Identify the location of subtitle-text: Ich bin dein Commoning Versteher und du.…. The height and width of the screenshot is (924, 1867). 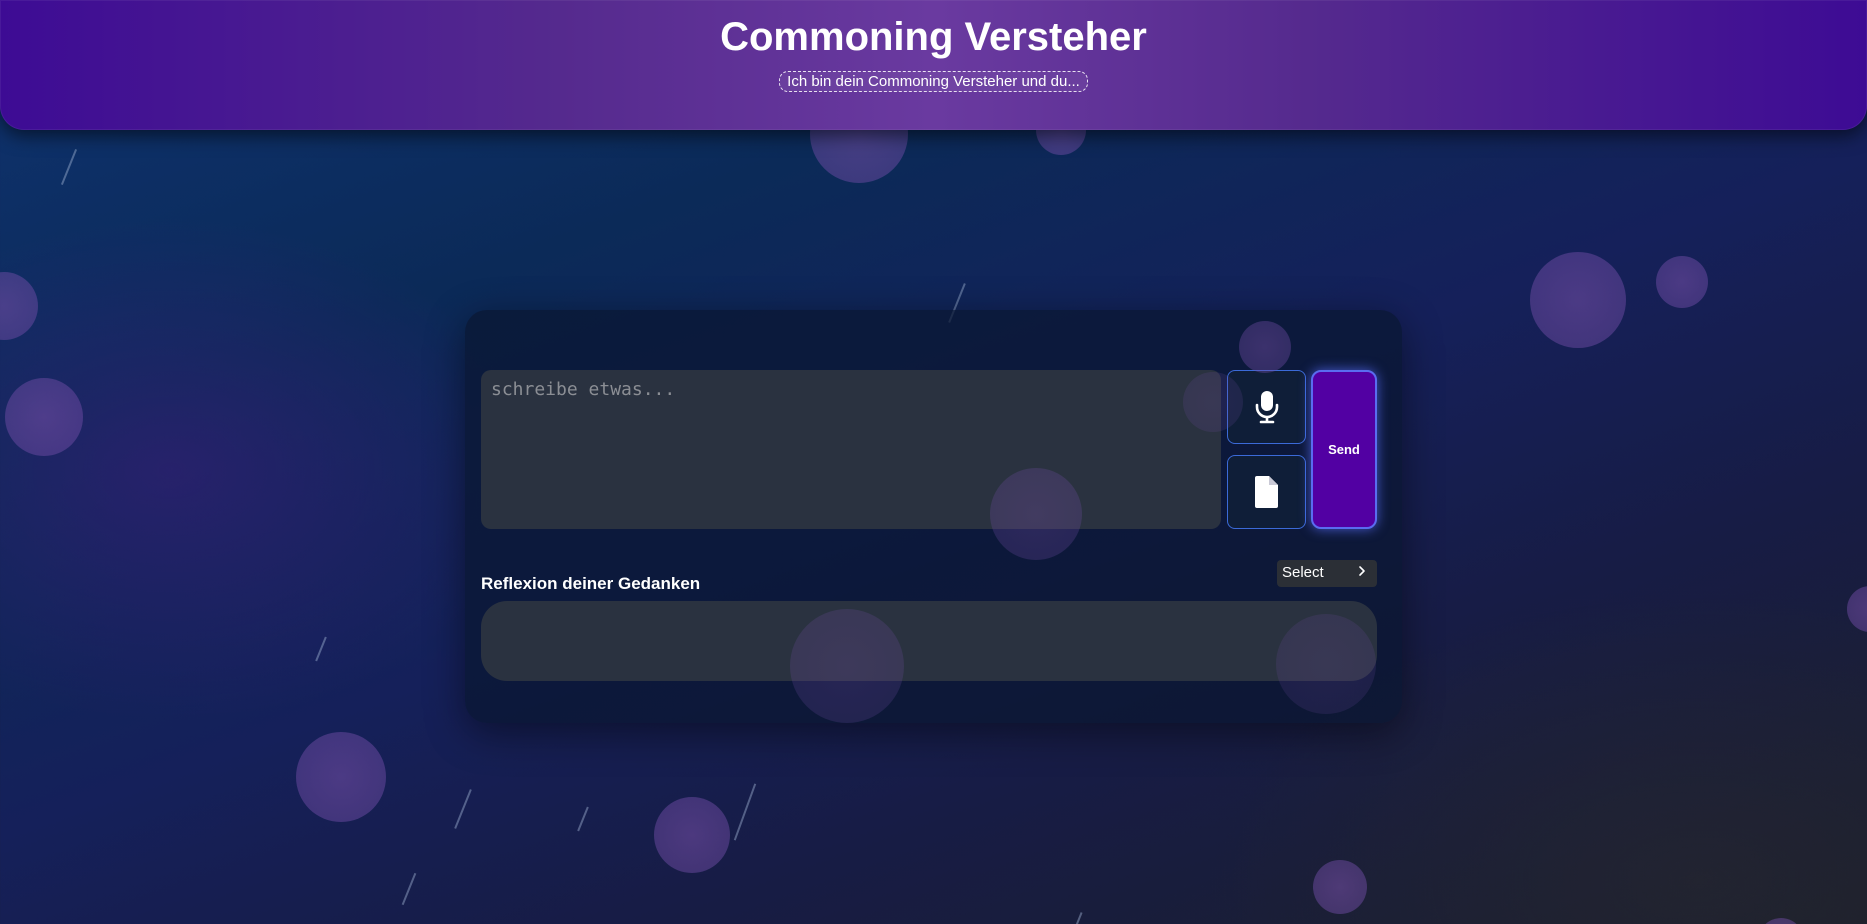
(933, 81).